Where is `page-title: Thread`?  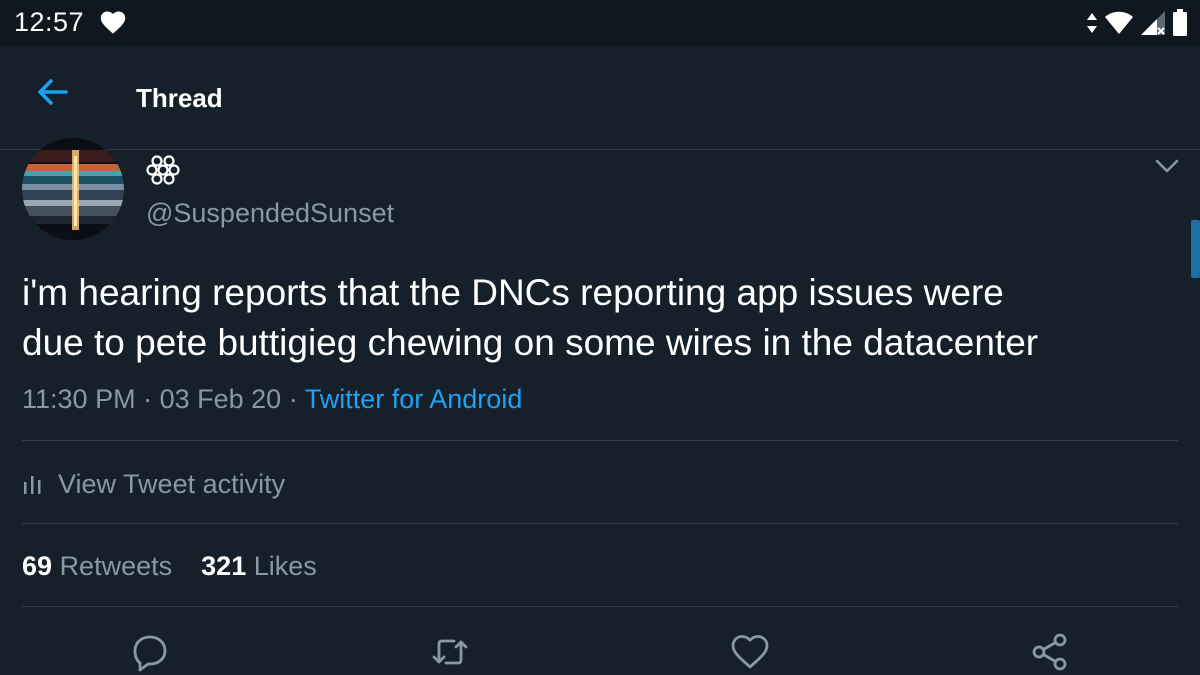 page-title: Thread is located at coordinates (179, 98).